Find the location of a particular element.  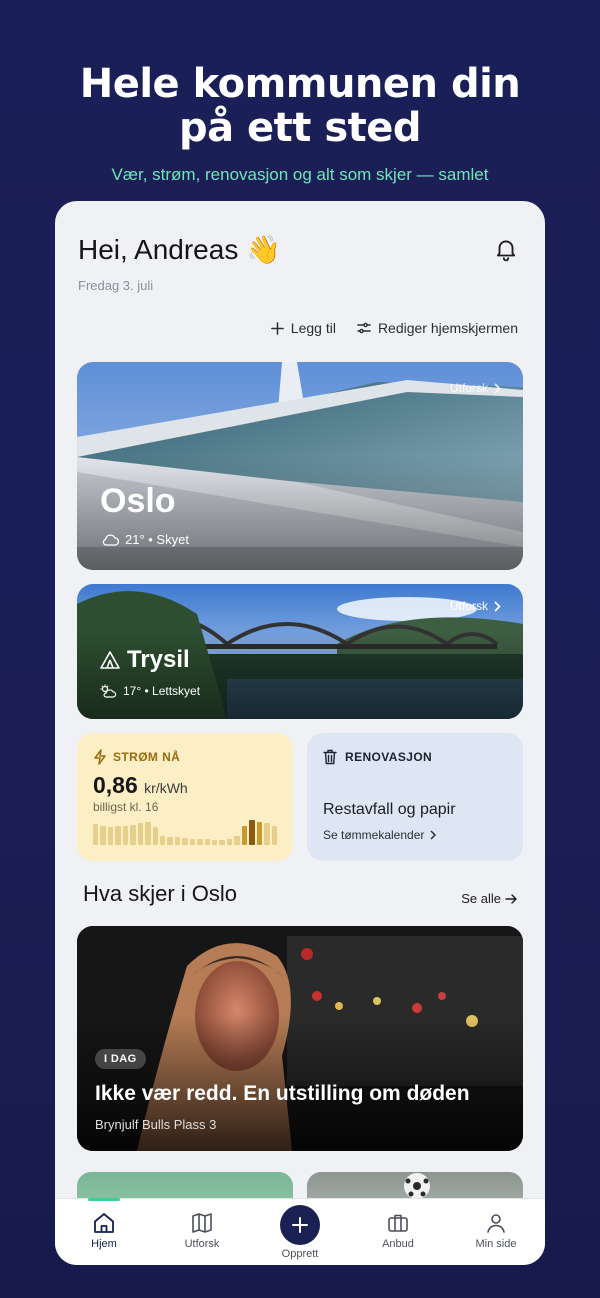

city-name-trysil-text: Trysil is located at coordinates (158, 659).